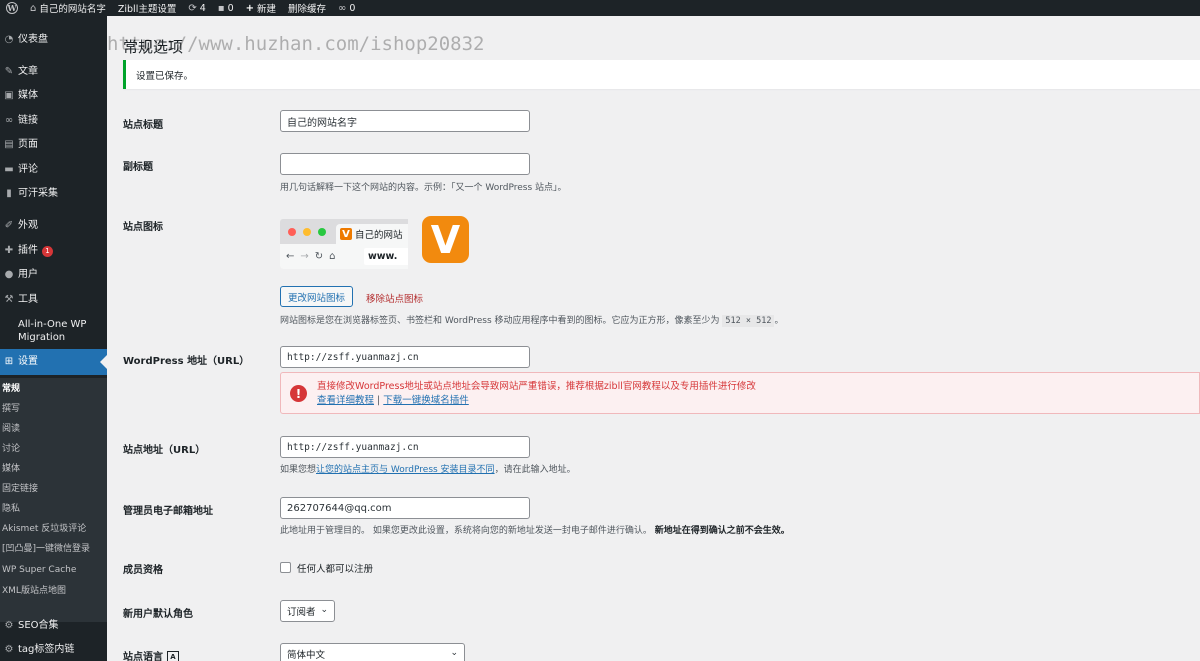  What do you see at coordinates (53, 72) in the screenshot?
I see `menu-posts: ✎ 文章` at bounding box center [53, 72].